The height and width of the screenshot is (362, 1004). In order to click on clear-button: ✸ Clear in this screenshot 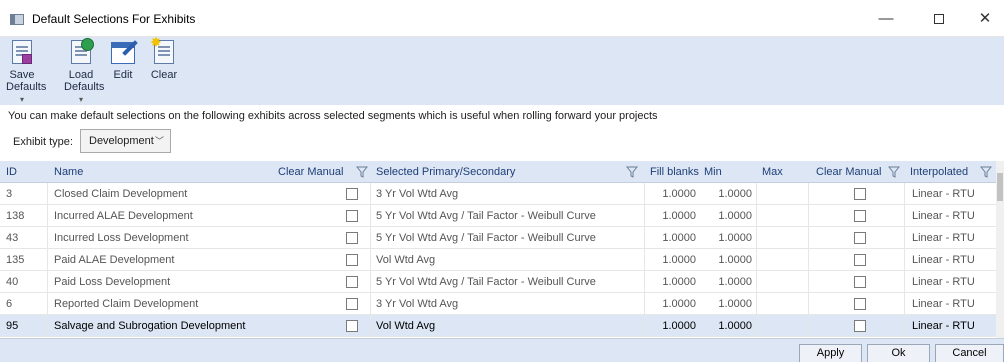, I will do `click(164, 58)`.